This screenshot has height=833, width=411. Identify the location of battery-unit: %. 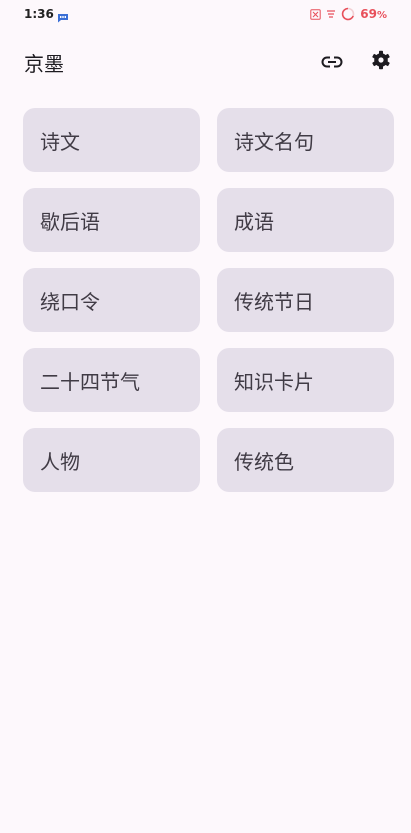
(381, 15).